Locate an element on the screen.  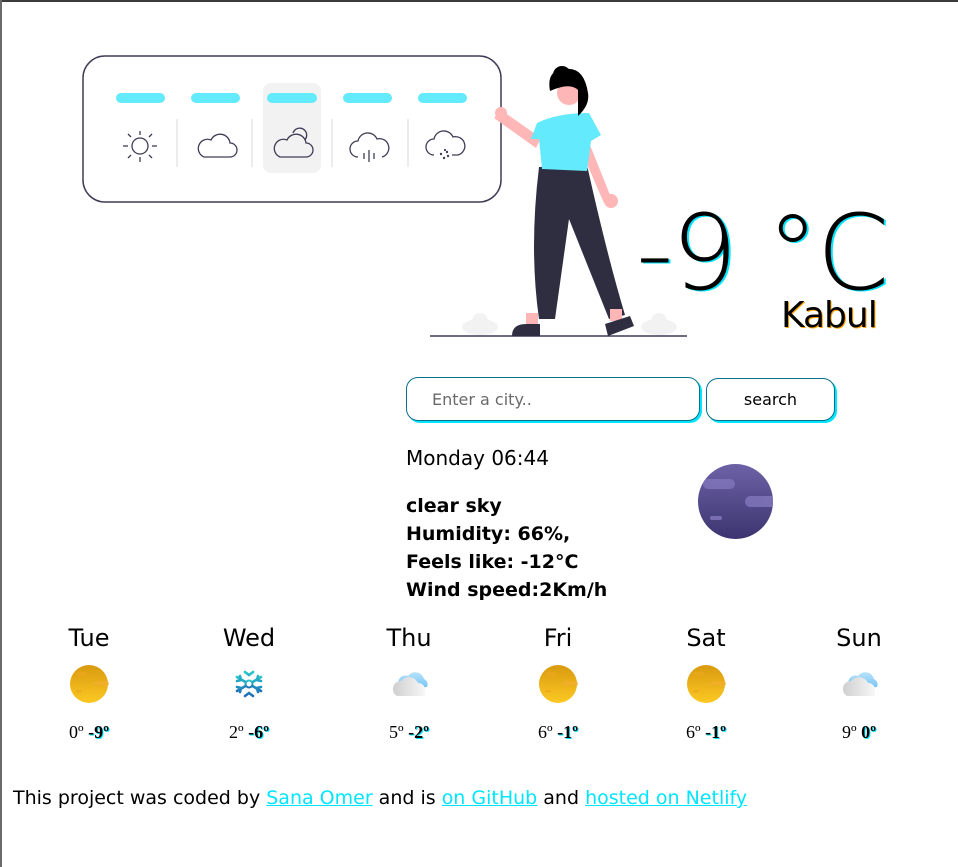
forecast-day-name: Tue is located at coordinates (89, 638).